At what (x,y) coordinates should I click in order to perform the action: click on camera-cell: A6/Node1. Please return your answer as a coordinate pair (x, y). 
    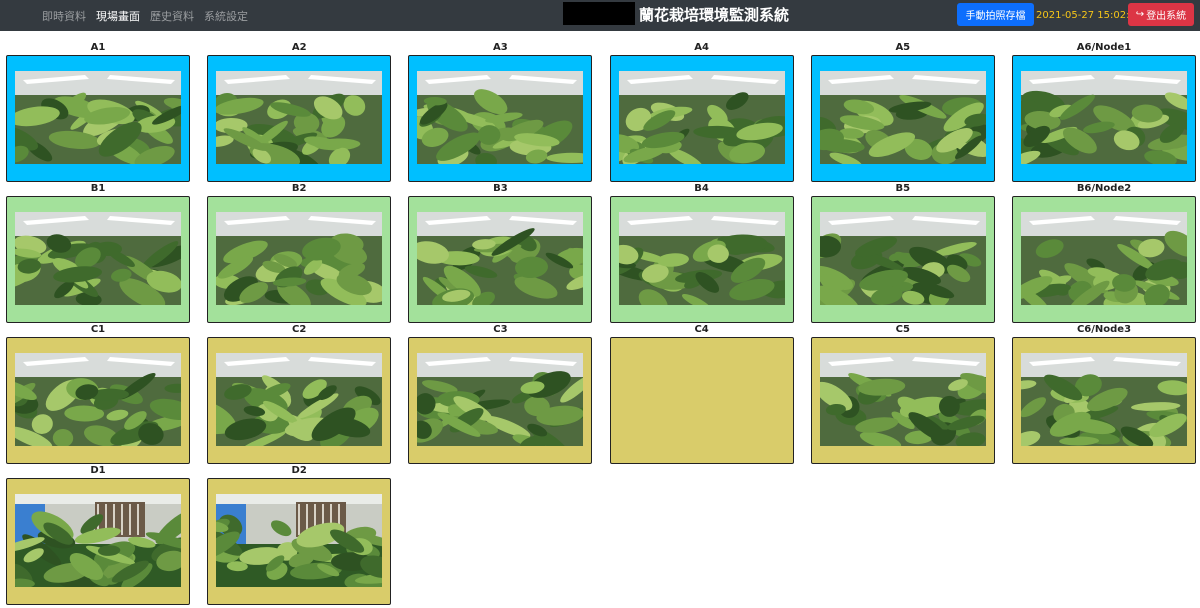
    Looking at the image, I should click on (1104, 111).